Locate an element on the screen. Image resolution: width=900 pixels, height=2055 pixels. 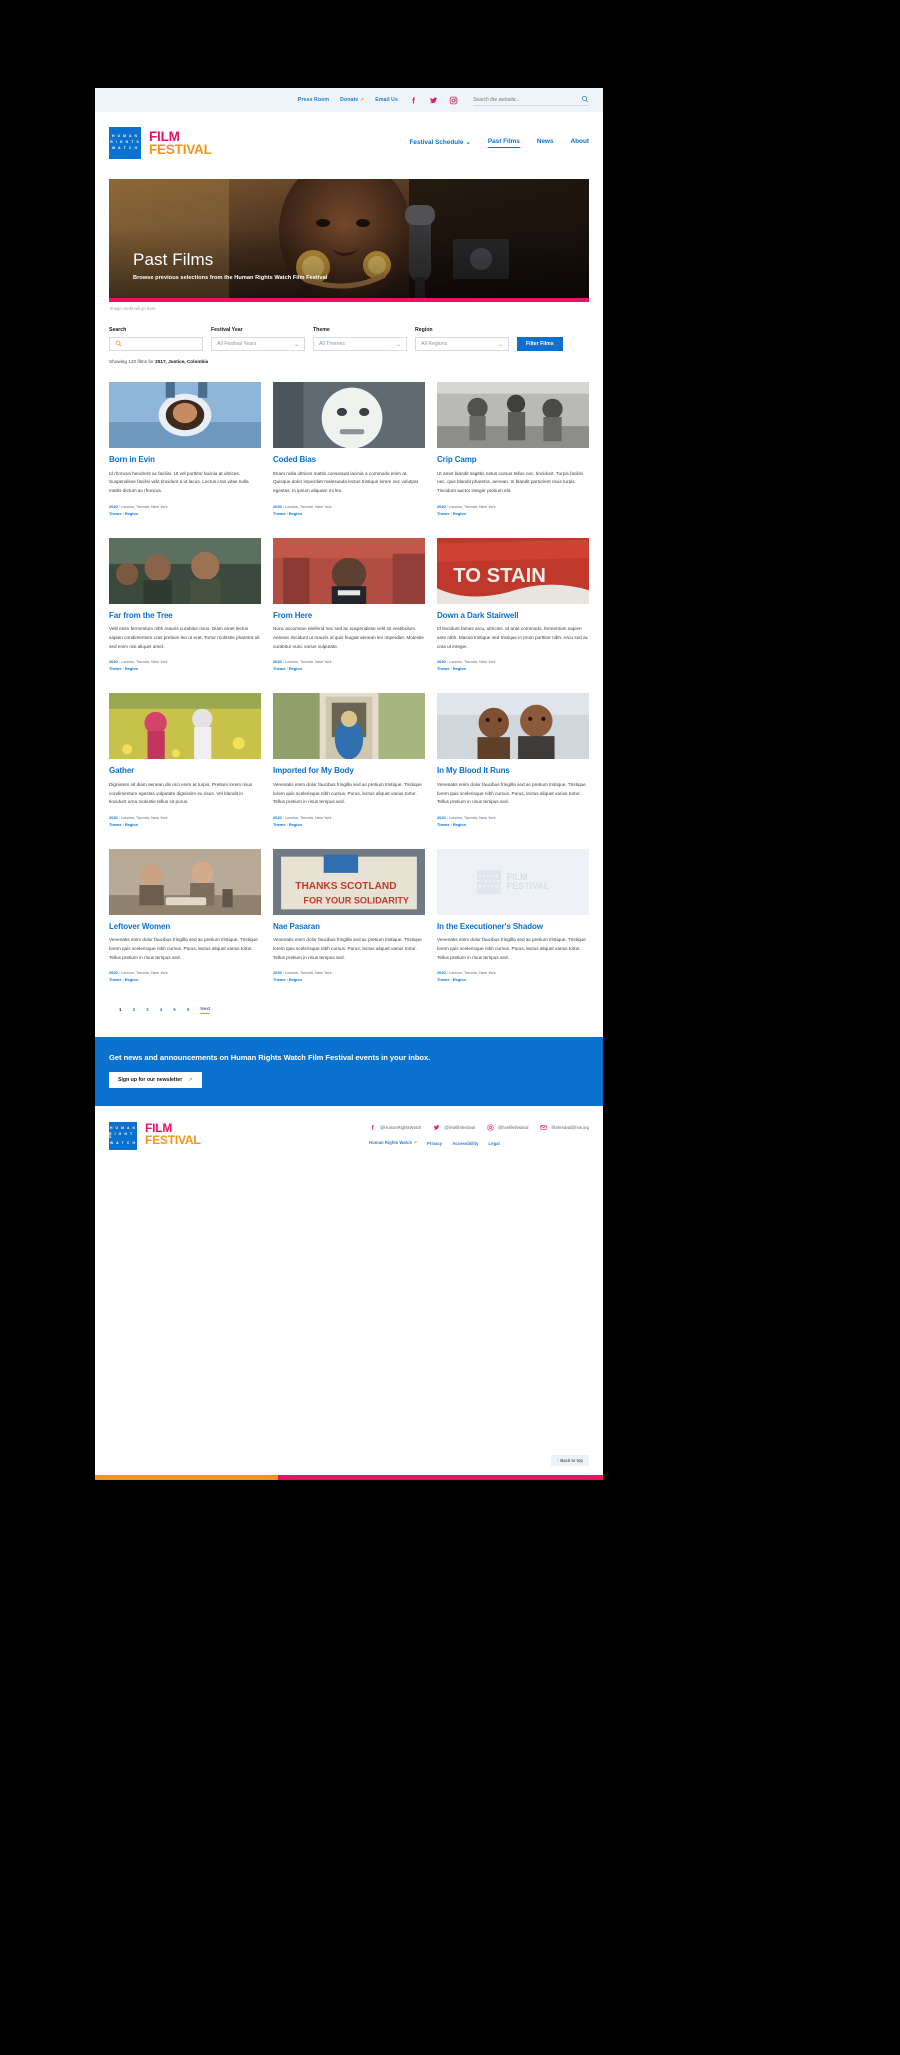
nav-item-festival-schedule: Festival Schedule ⌄ is located at coordinates (440, 143).